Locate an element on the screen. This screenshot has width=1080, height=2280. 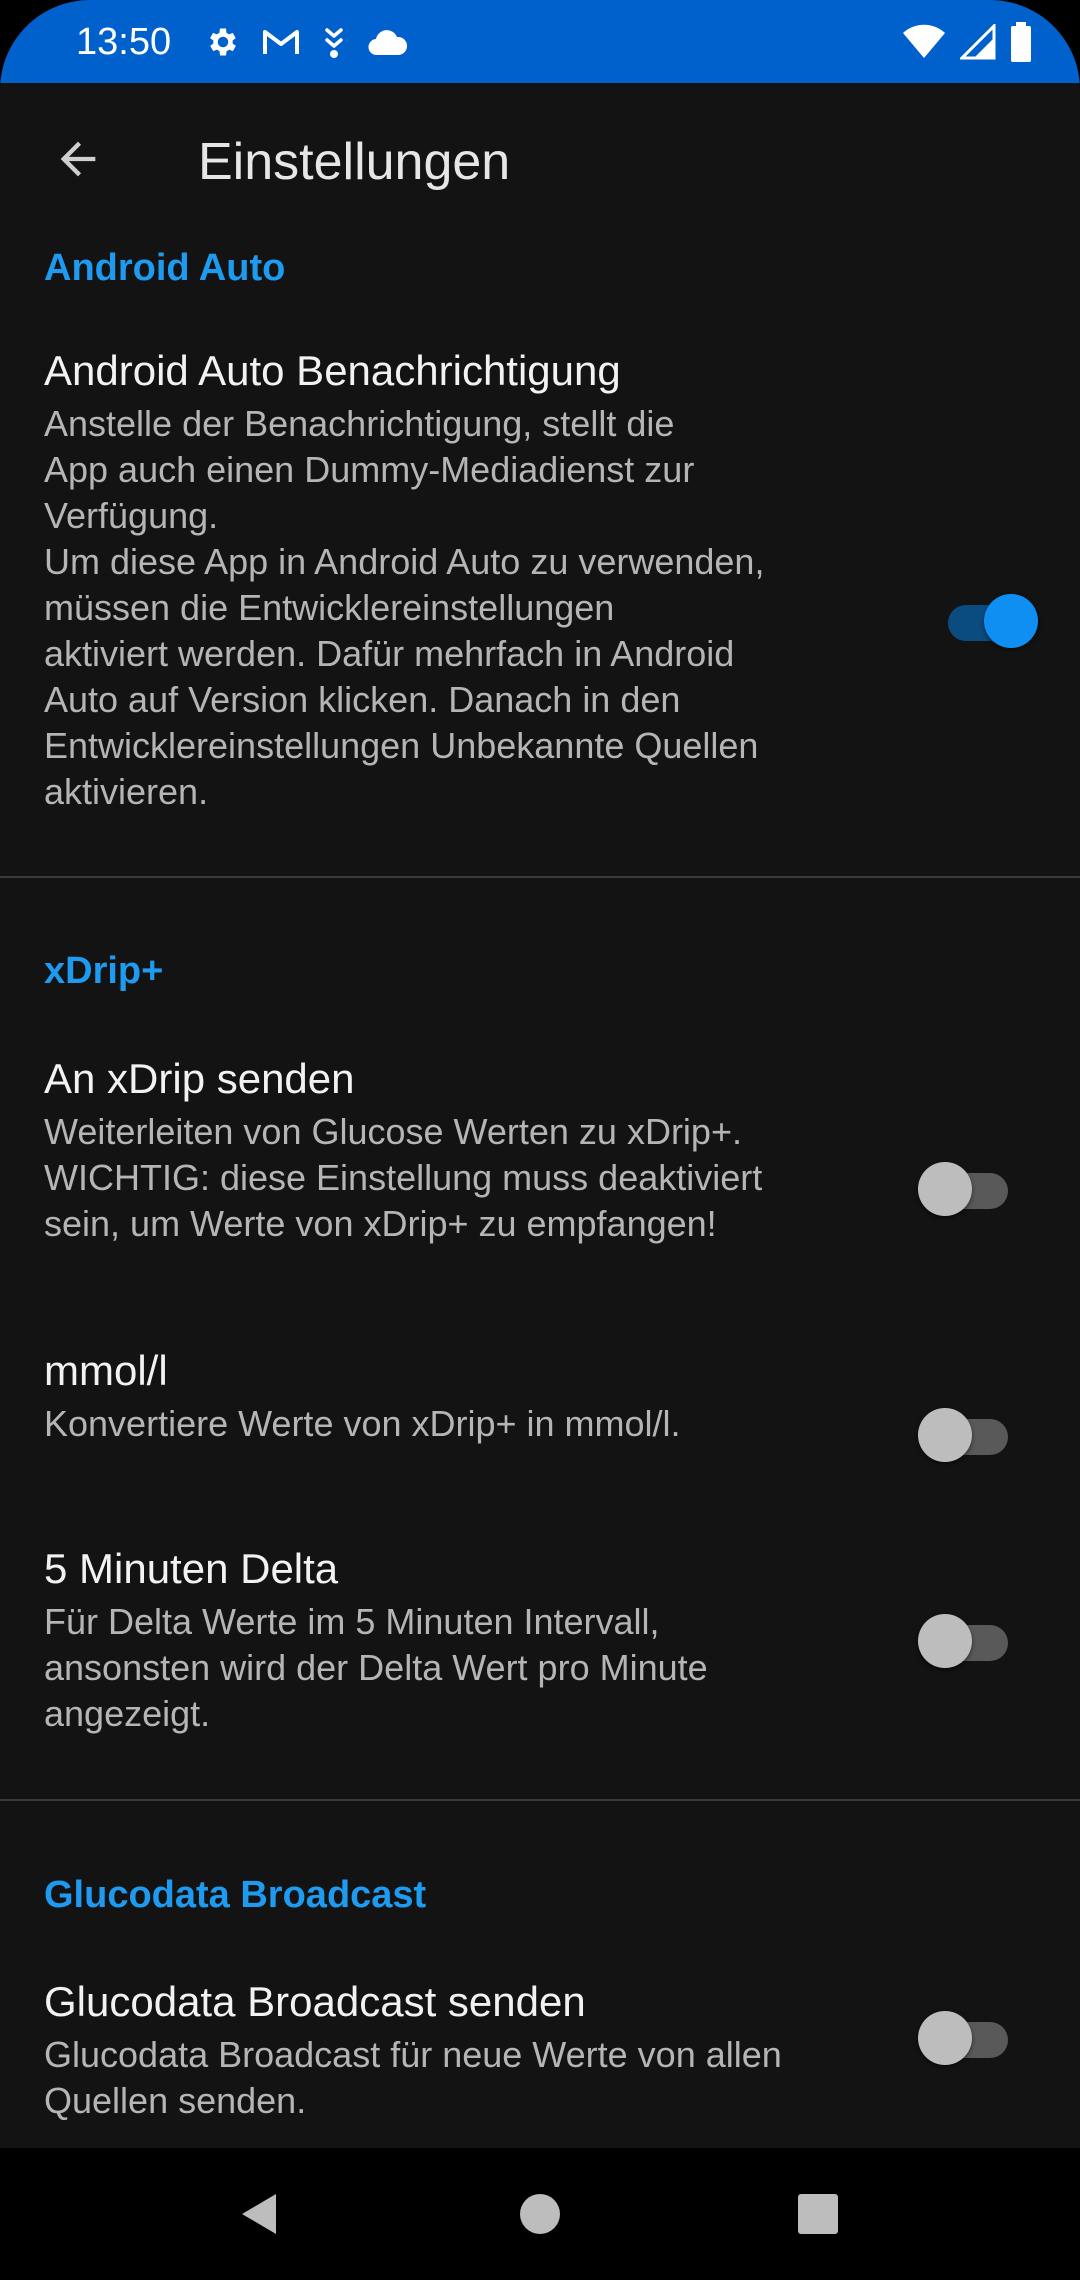
send-to-xdrip-switch is located at coordinates (968, 1189).